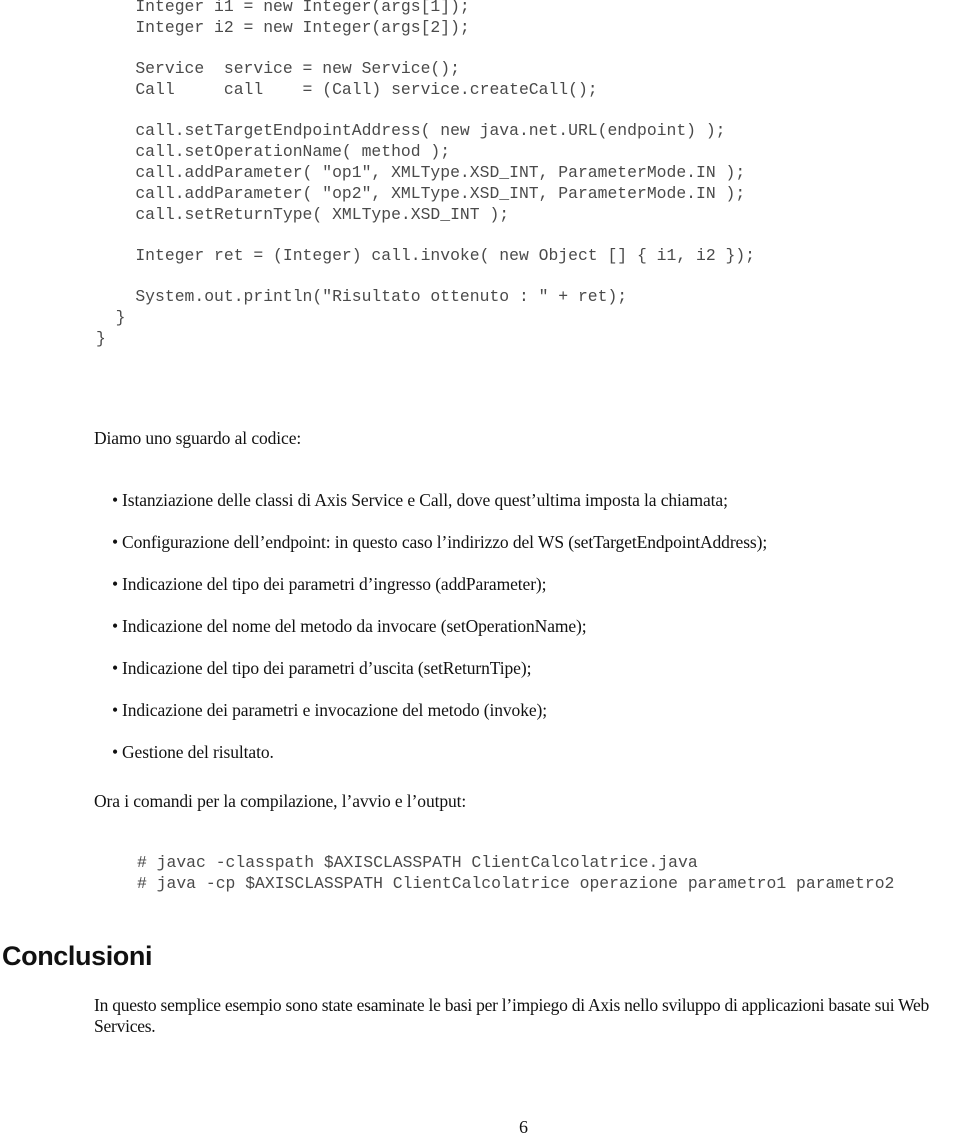 This screenshot has width=960, height=1138. Describe the element at coordinates (303, 214) in the screenshot. I see `code-line: call.setReturnType( XMLType.XSD_INT );` at that location.